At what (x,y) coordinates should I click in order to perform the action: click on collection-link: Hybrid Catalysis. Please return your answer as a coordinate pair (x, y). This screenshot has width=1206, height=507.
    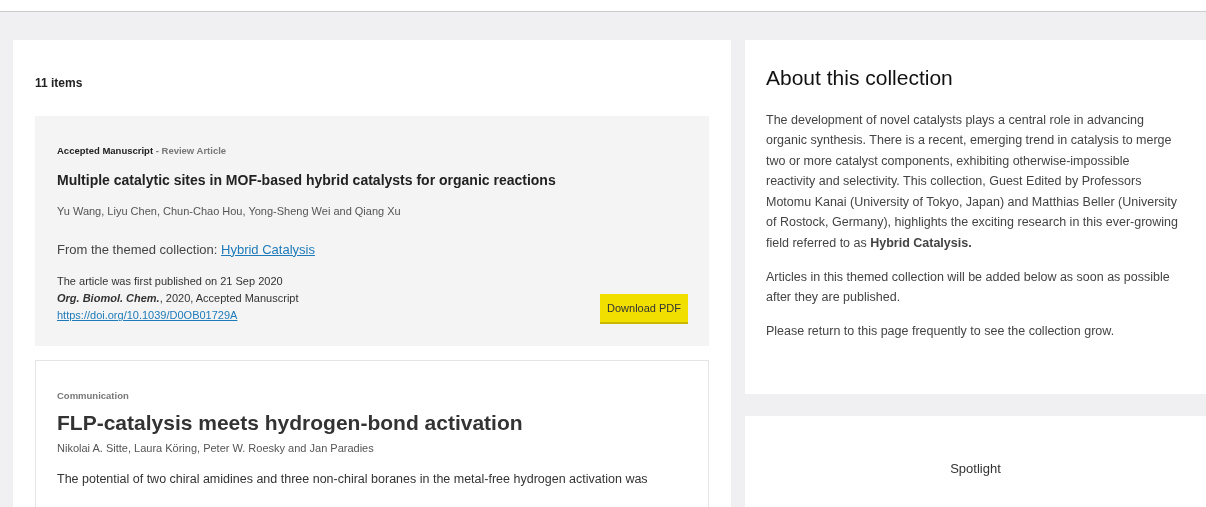
    Looking at the image, I should click on (268, 249).